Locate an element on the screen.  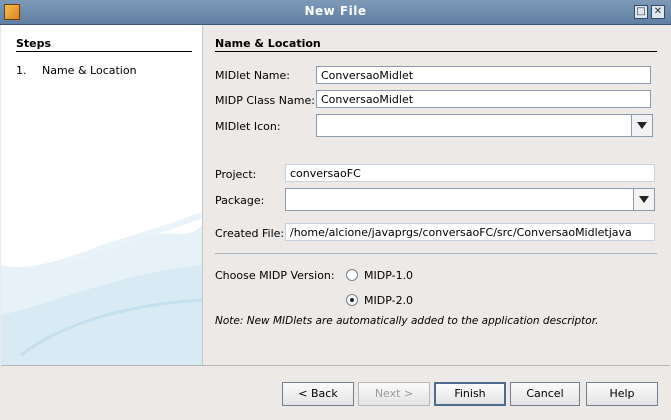
package-label: Package: is located at coordinates (240, 200).